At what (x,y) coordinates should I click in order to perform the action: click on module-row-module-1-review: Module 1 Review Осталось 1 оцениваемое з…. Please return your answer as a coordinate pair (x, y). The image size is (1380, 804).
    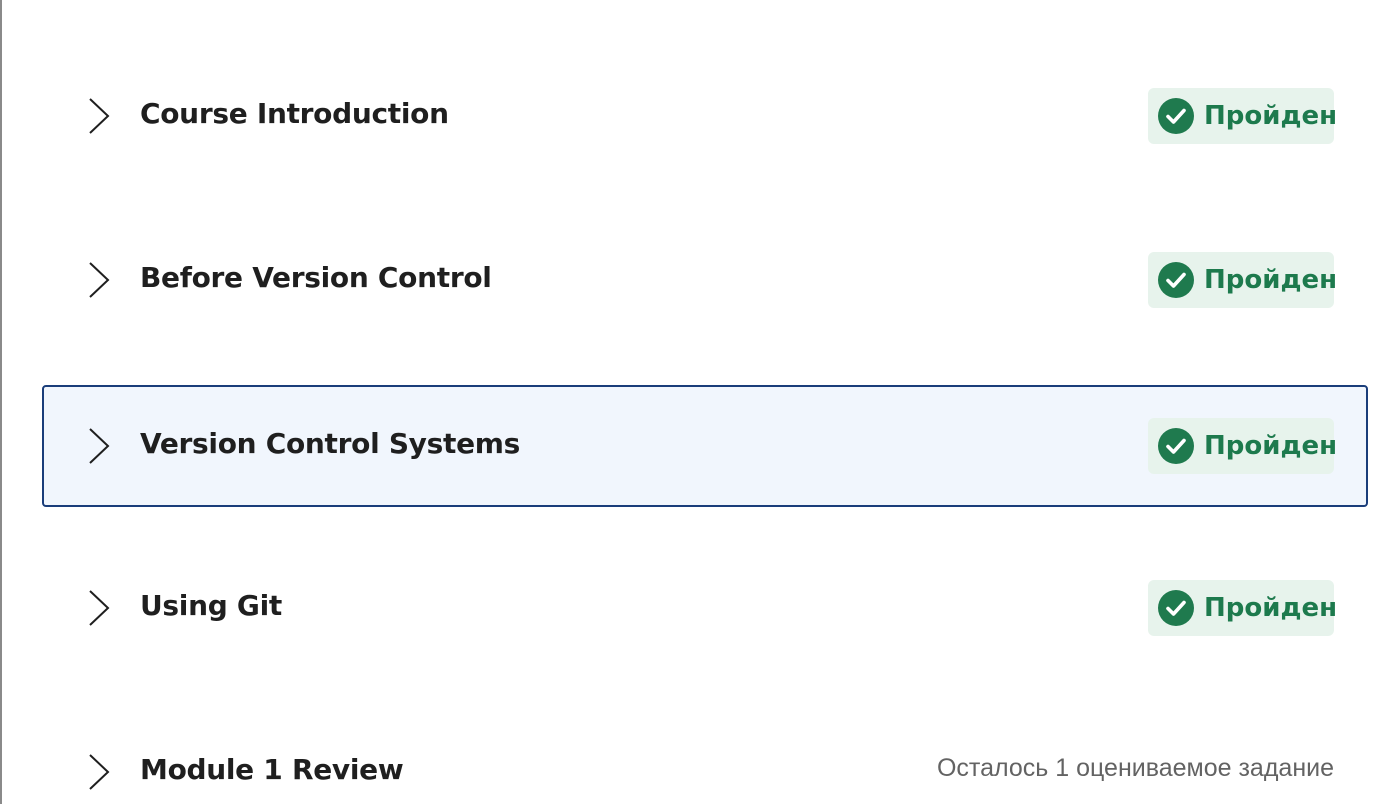
    Looking at the image, I should click on (705, 757).